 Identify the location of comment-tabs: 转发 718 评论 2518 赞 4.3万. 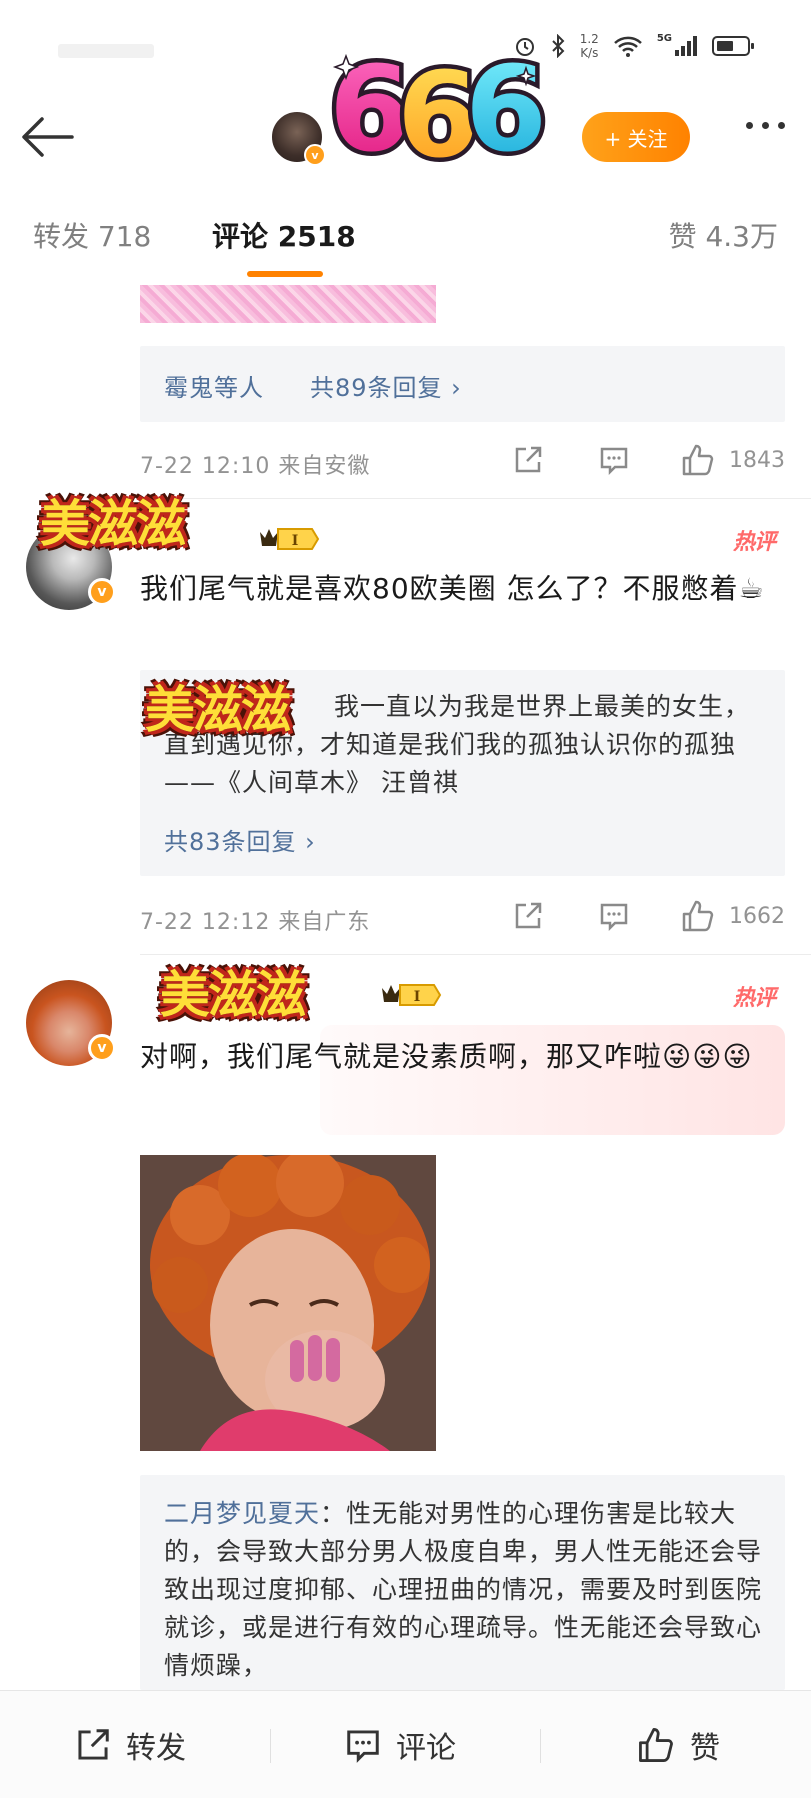
(405, 232).